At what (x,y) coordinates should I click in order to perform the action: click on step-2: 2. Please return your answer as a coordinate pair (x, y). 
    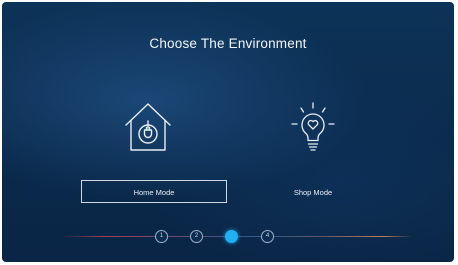
    Looking at the image, I should click on (196, 236).